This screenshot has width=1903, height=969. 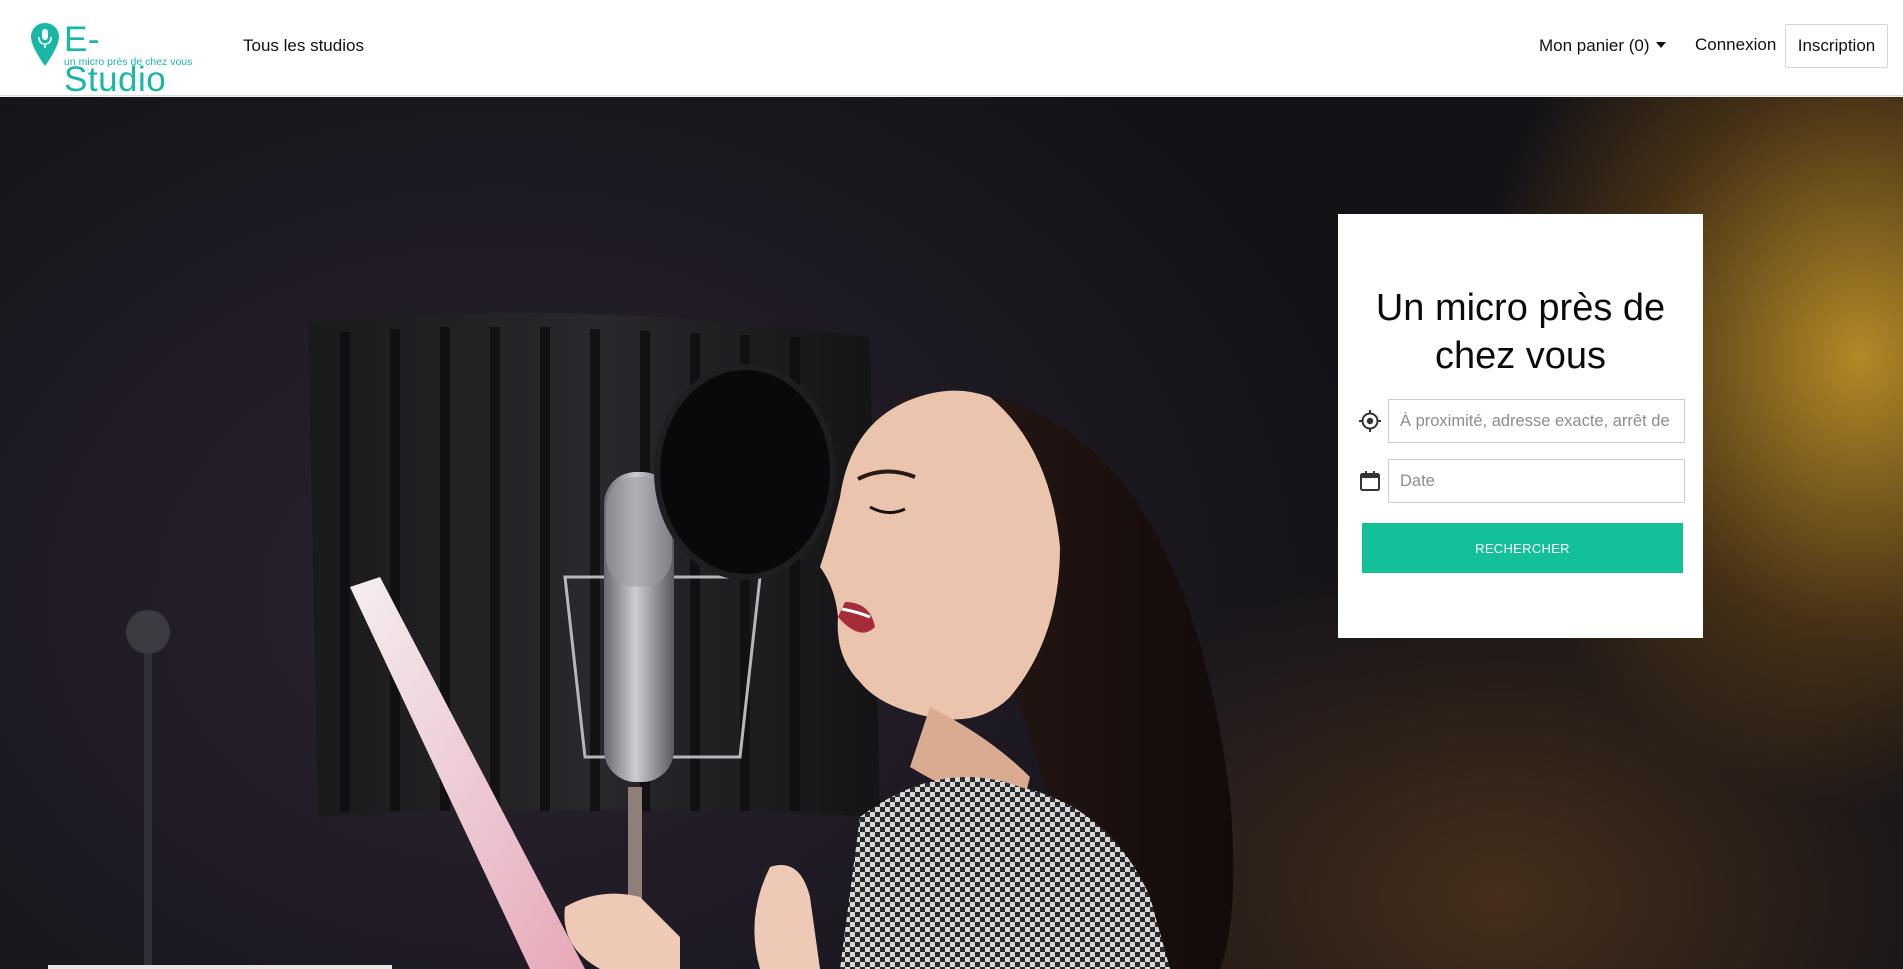 What do you see at coordinates (128, 62) in the screenshot?
I see `brand-tagline: un micro près de chez vous` at bounding box center [128, 62].